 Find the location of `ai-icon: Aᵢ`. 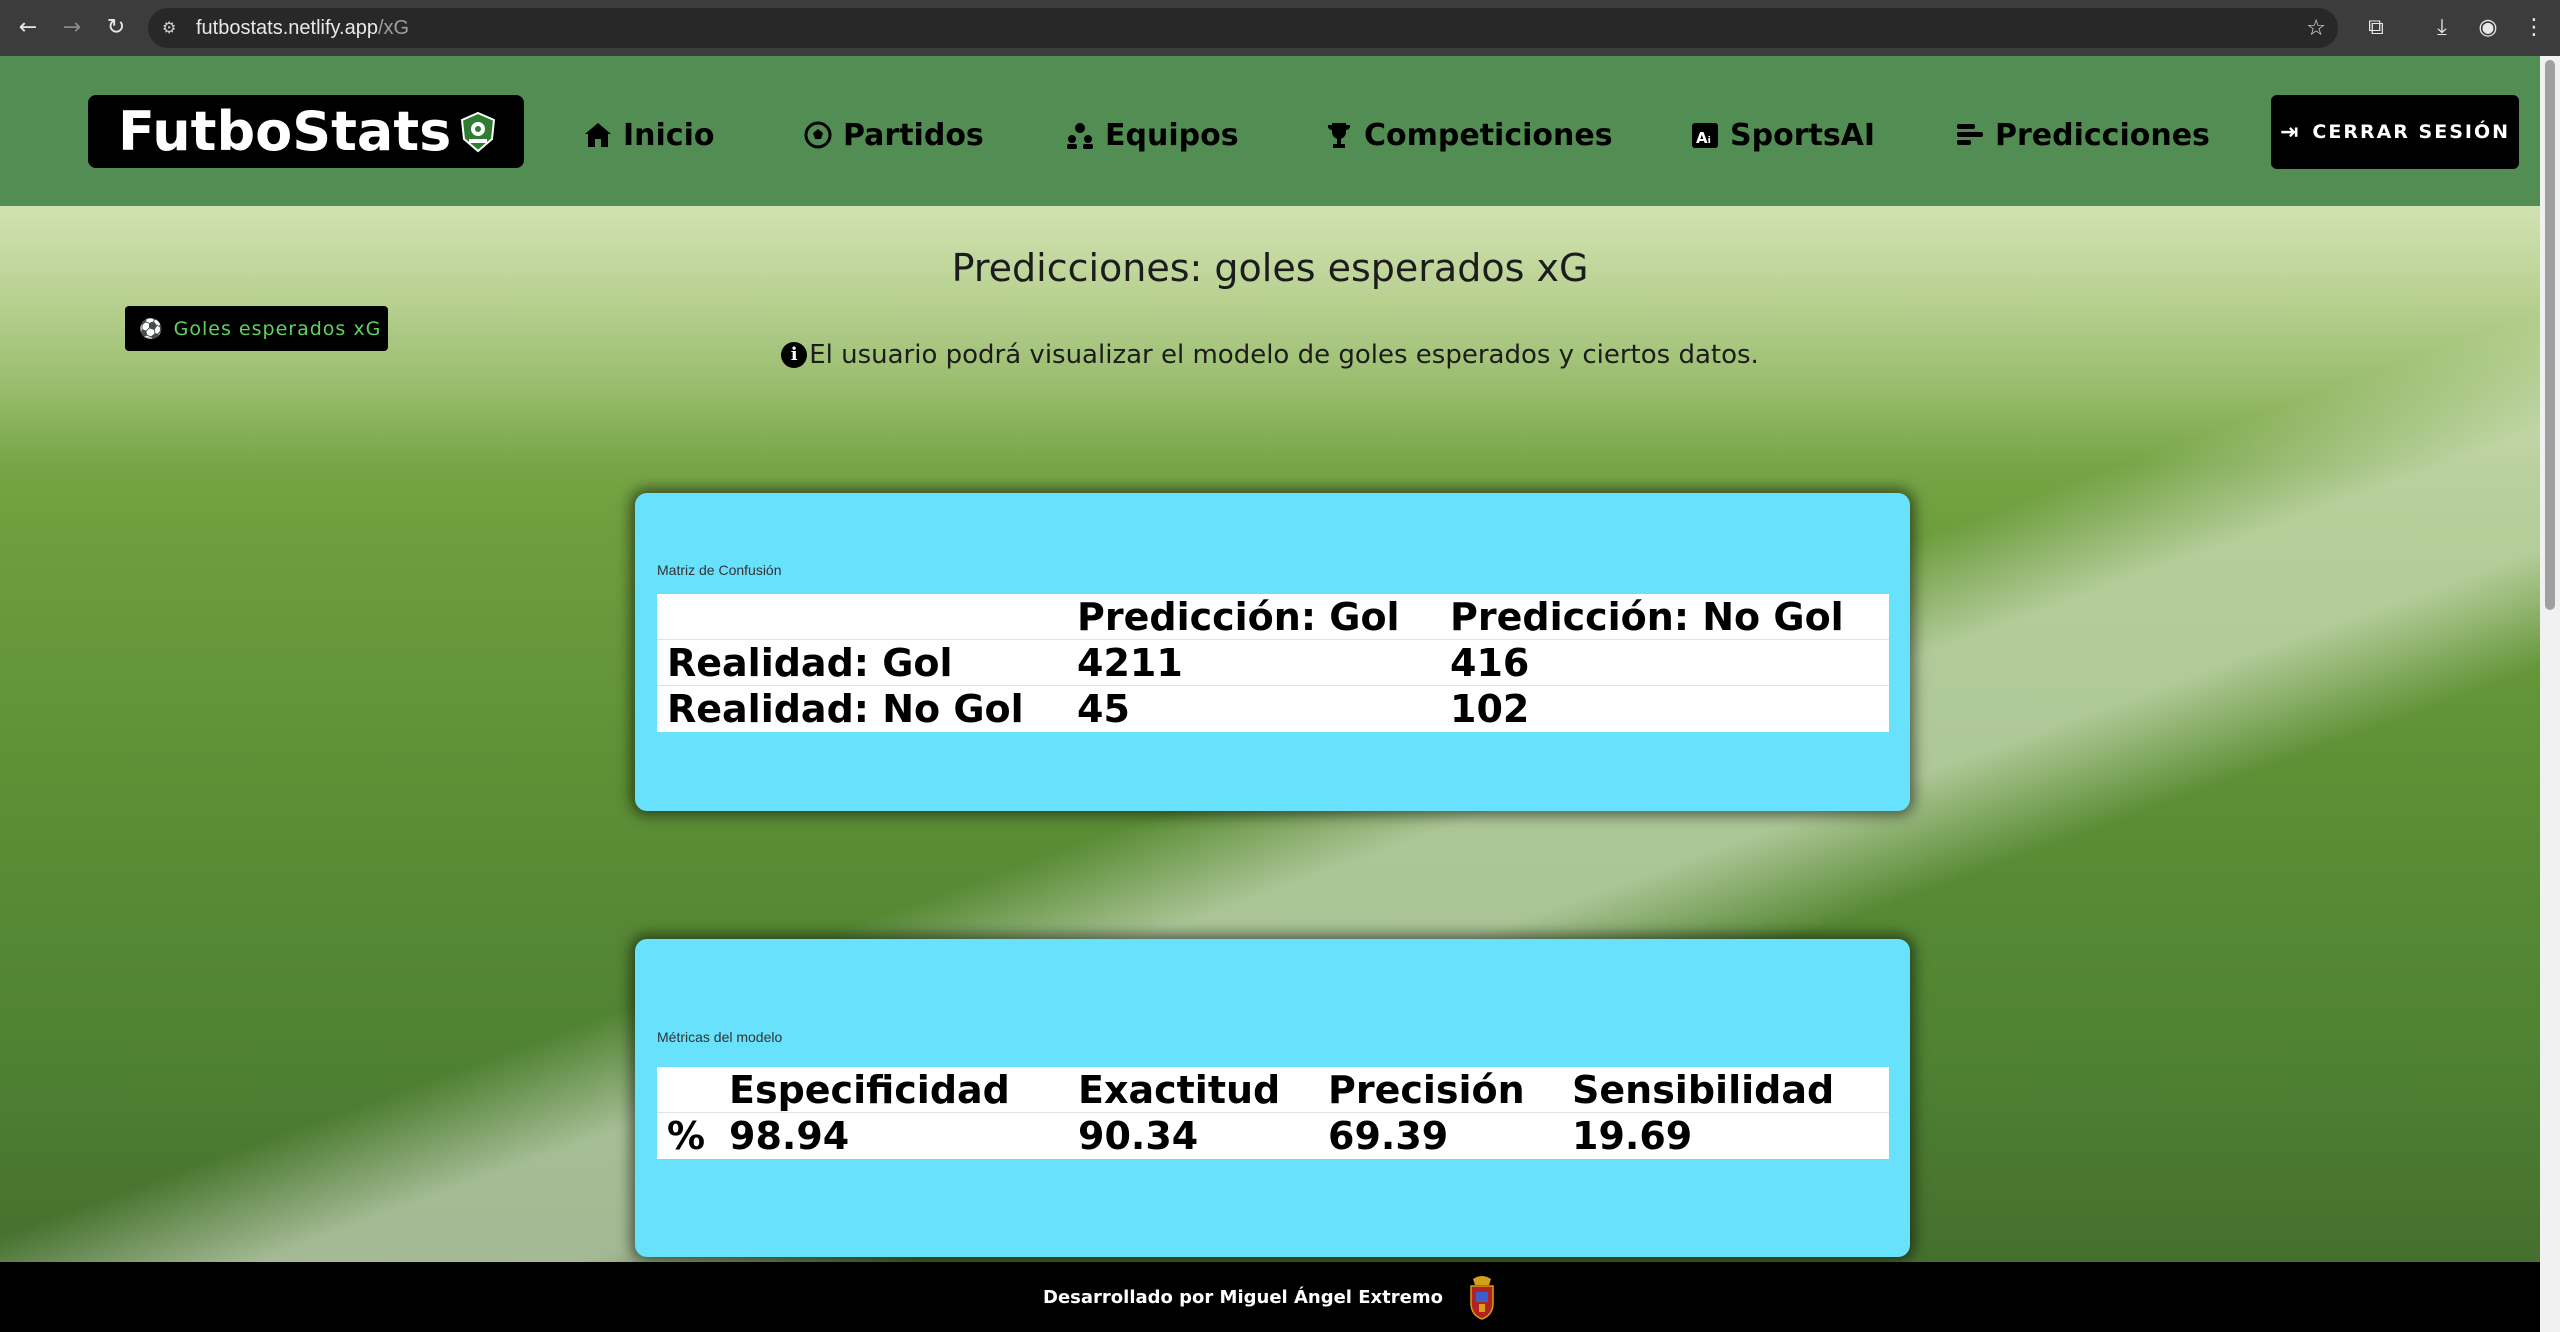

ai-icon: Aᵢ is located at coordinates (1705, 135).